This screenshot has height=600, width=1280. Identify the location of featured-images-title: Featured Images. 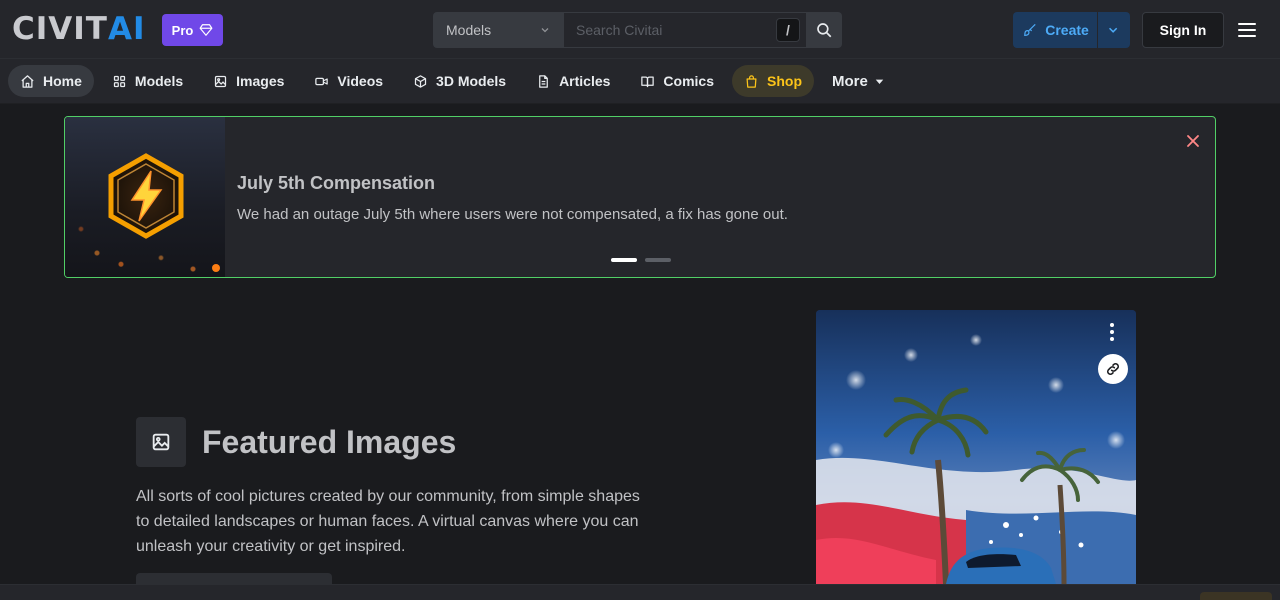
(329, 442).